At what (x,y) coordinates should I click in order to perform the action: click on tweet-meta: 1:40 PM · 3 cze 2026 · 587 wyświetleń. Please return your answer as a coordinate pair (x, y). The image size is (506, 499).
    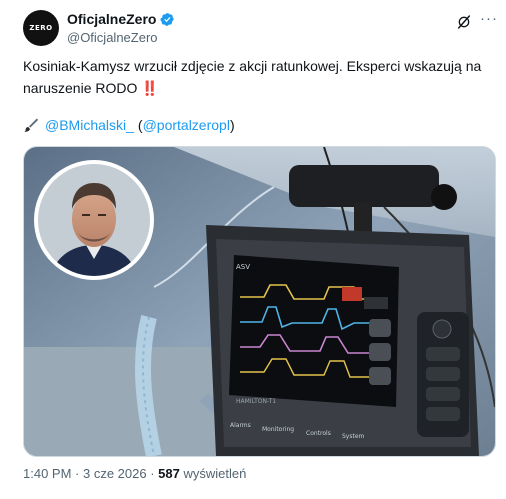
    Looking at the image, I should click on (134, 473).